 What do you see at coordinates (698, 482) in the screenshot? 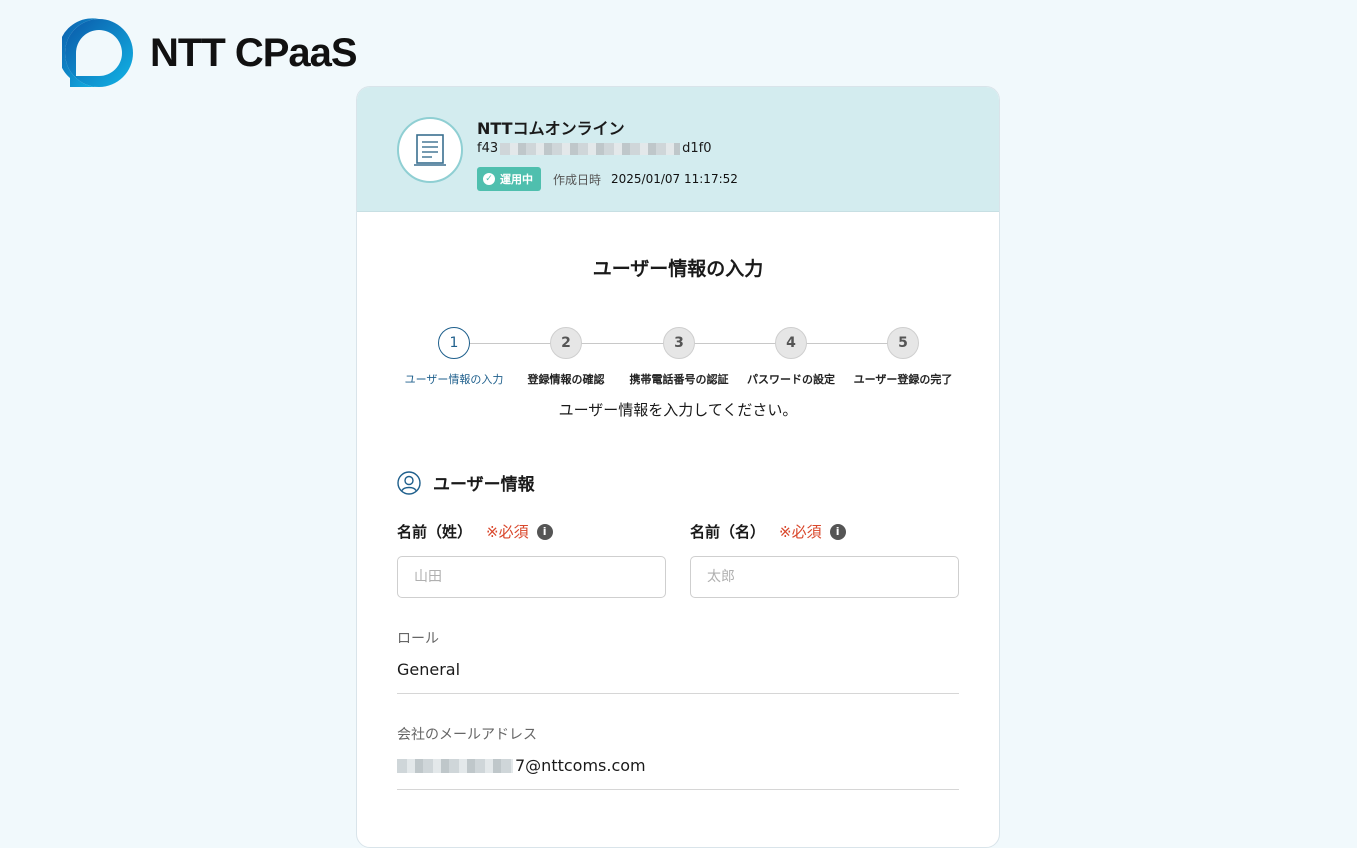
I see `section-header: ユーザー情報` at bounding box center [698, 482].